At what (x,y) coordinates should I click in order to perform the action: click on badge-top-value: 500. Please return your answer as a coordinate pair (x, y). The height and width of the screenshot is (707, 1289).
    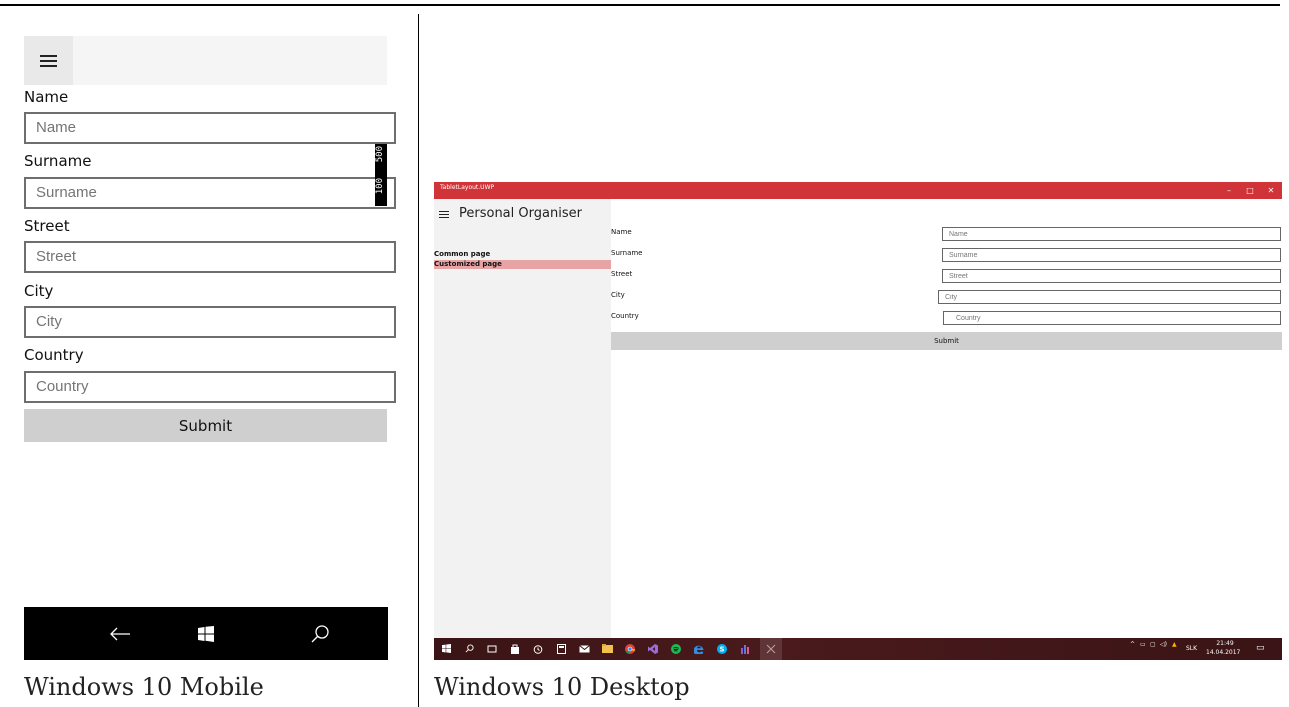
    Looking at the image, I should click on (380, 154).